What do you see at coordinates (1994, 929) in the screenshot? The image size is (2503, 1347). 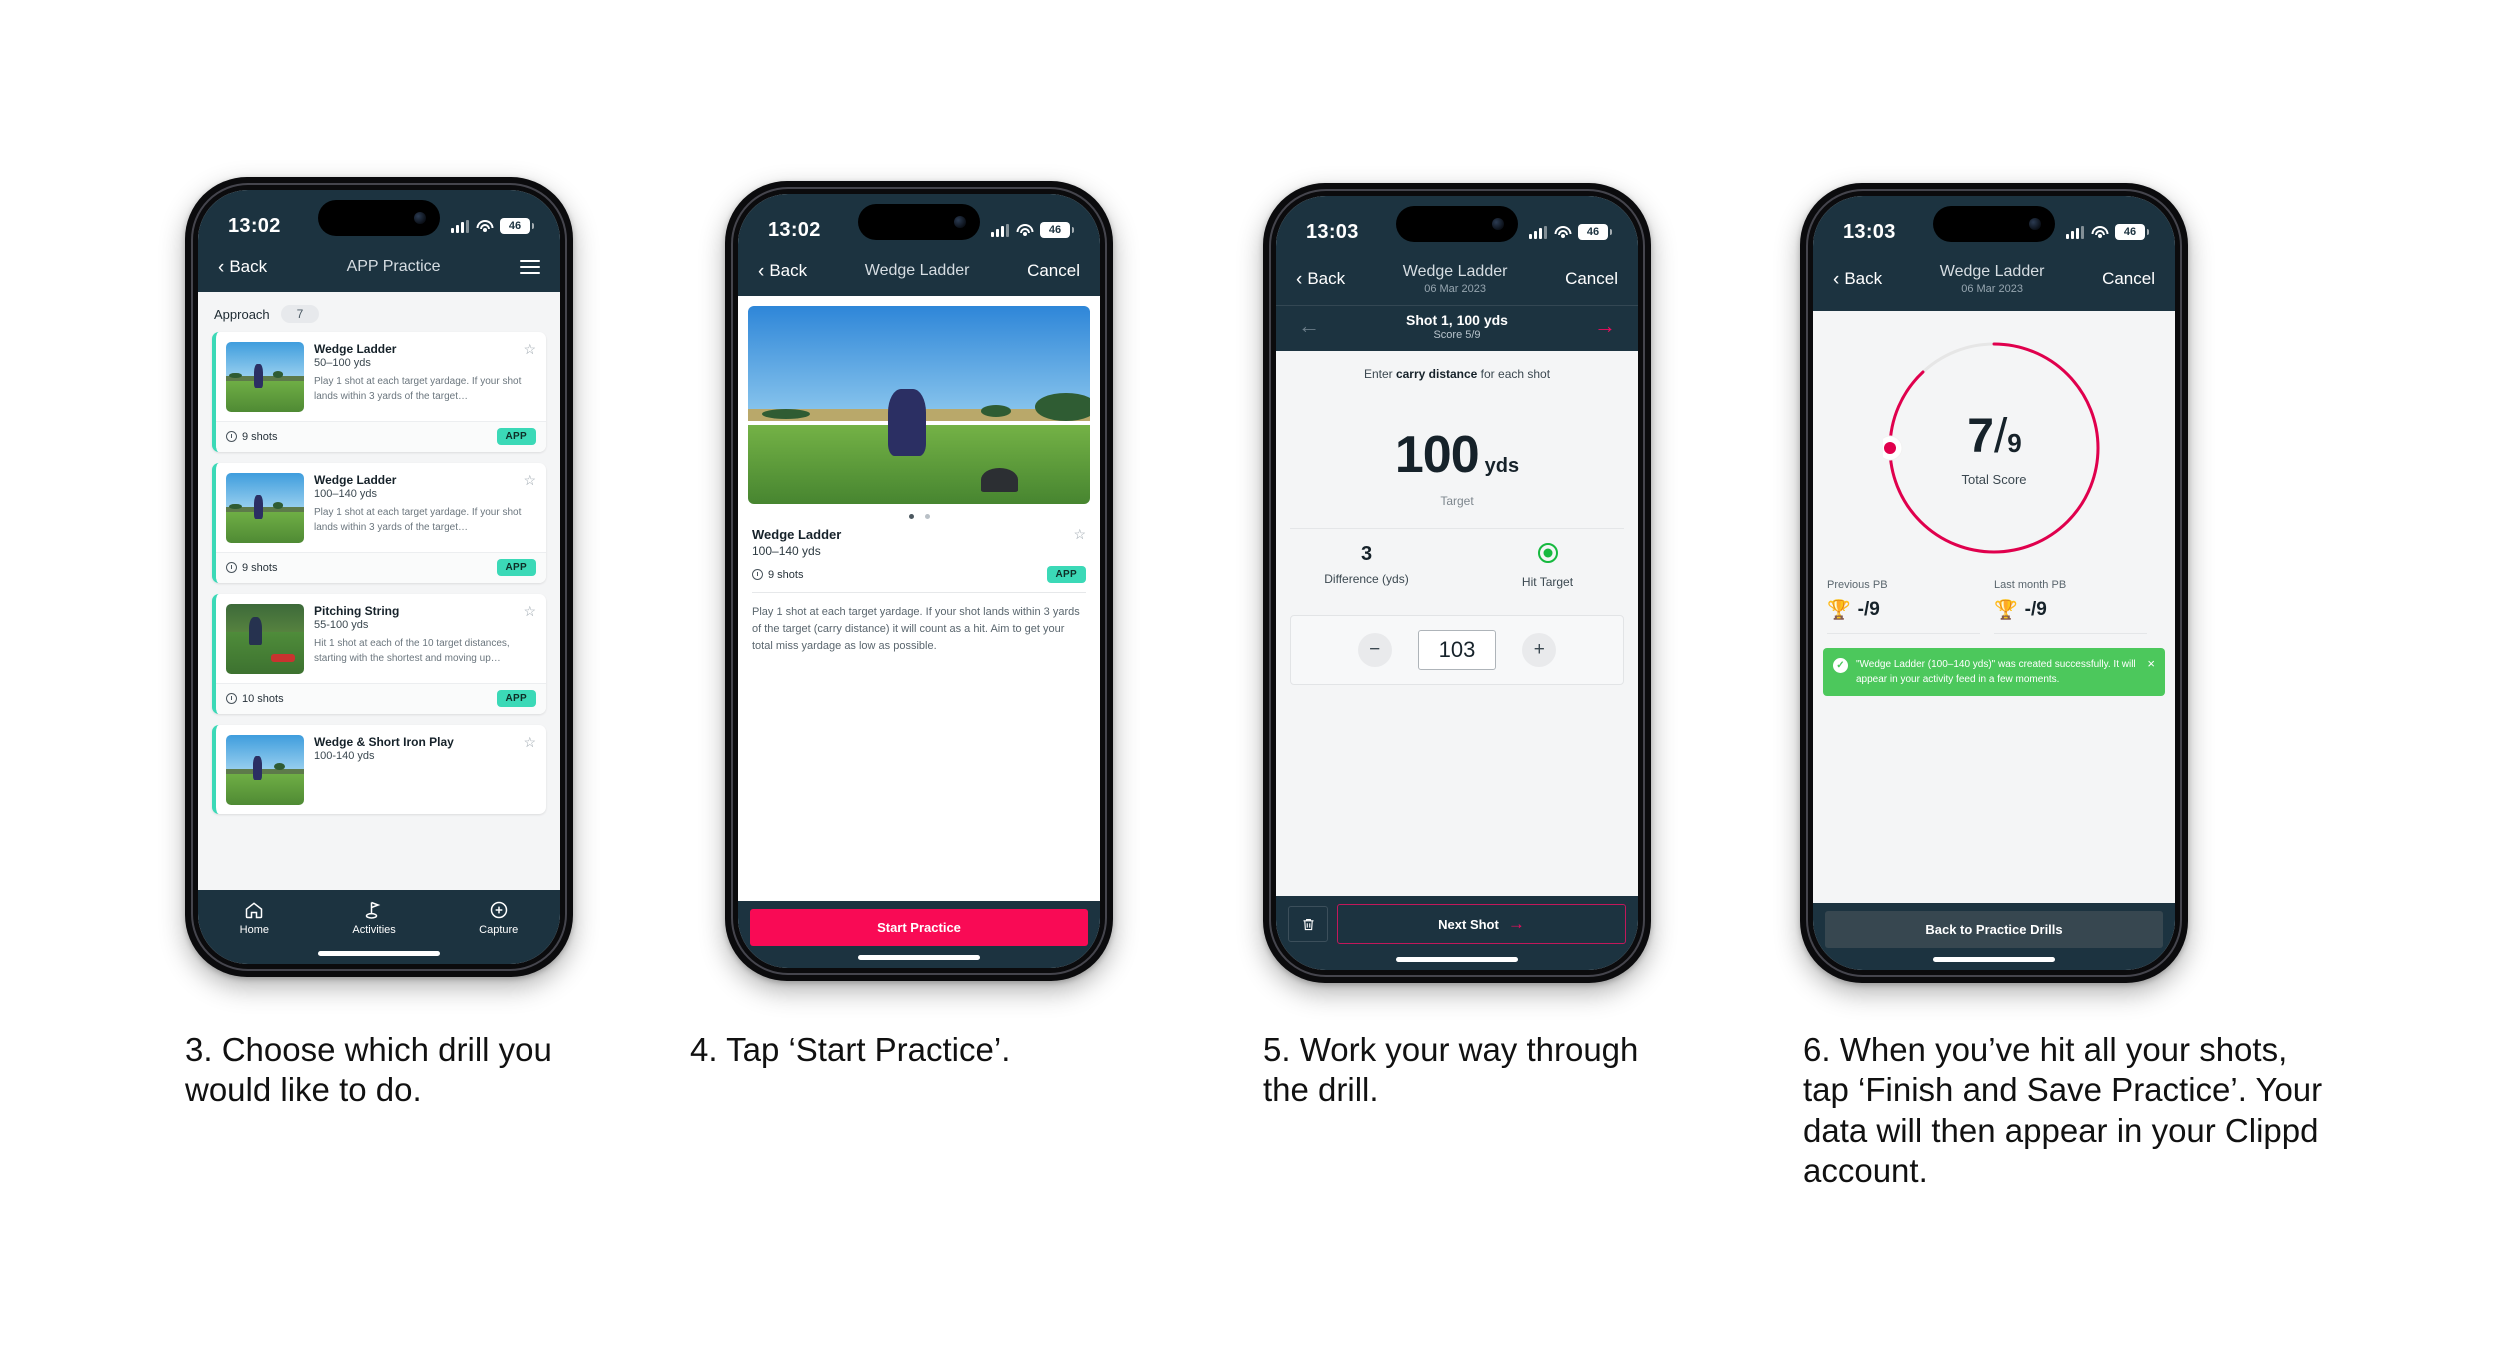 I see `back-to-practice-drills-button: Back to Practice Drills` at bounding box center [1994, 929].